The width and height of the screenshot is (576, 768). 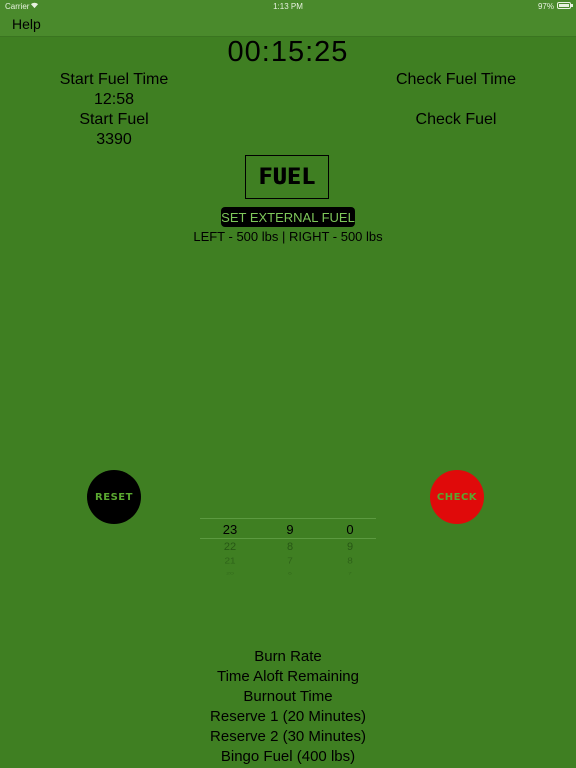 What do you see at coordinates (565, 5) in the screenshot?
I see `battery-icon` at bounding box center [565, 5].